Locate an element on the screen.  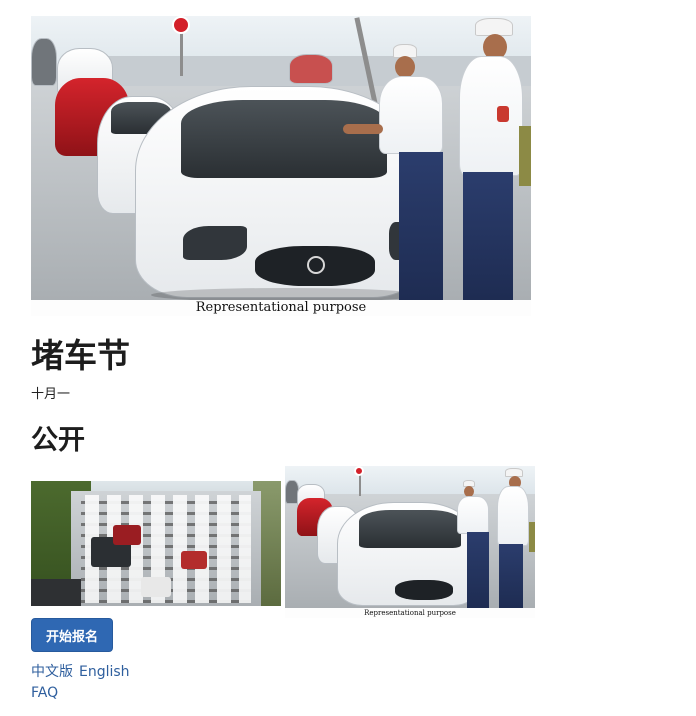
police-checkpoint-image: Representational purpose is located at coordinates (410, 542).